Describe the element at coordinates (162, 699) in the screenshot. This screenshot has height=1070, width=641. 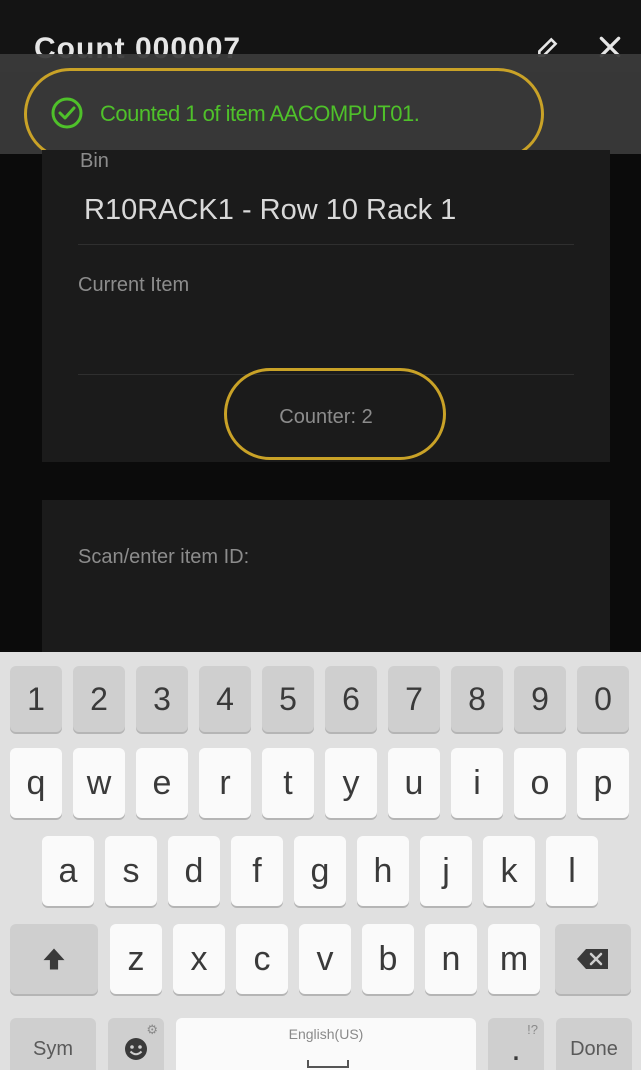
I see `key-3: 3` at that location.